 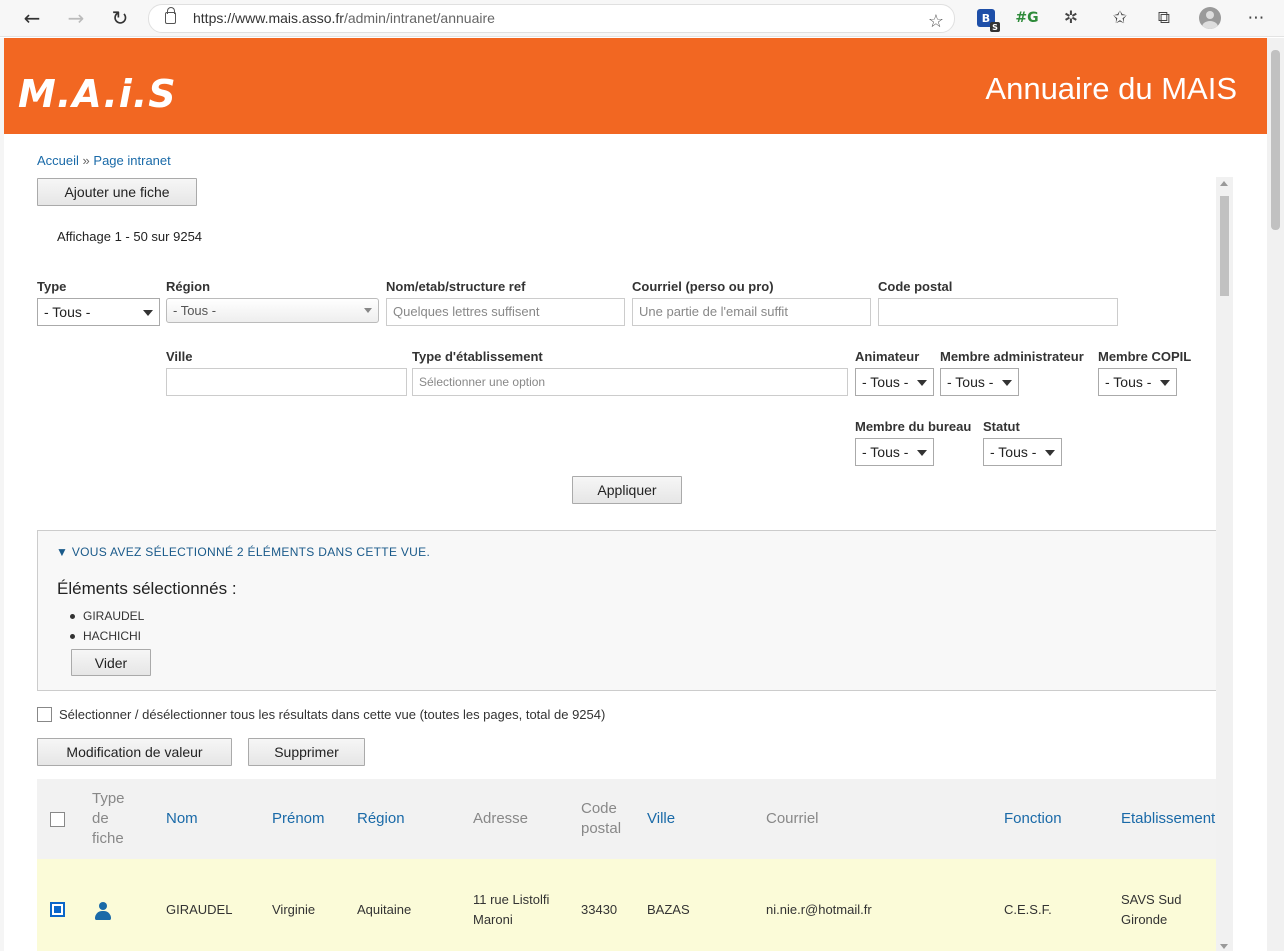 I want to click on filter-status-select: - Tous -, so click(x=1022, y=452).